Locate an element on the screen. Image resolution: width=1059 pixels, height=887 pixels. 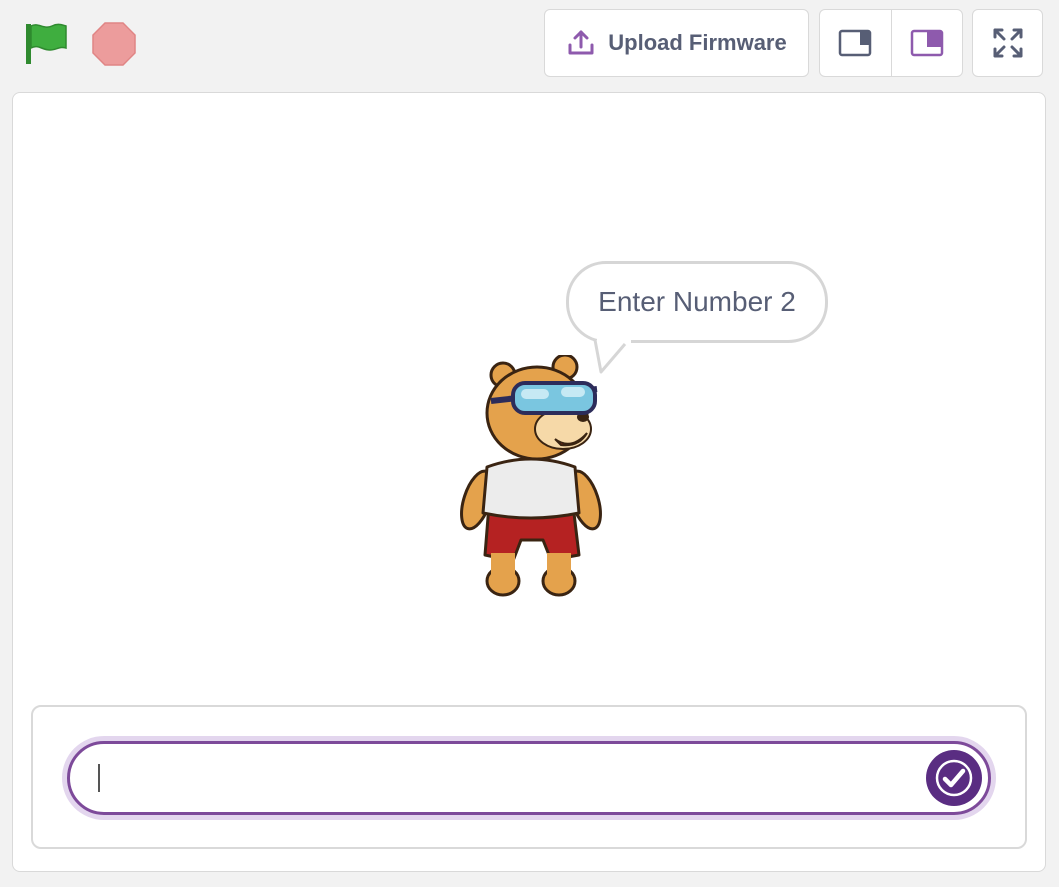
fullscreen-button is located at coordinates (1007, 43).